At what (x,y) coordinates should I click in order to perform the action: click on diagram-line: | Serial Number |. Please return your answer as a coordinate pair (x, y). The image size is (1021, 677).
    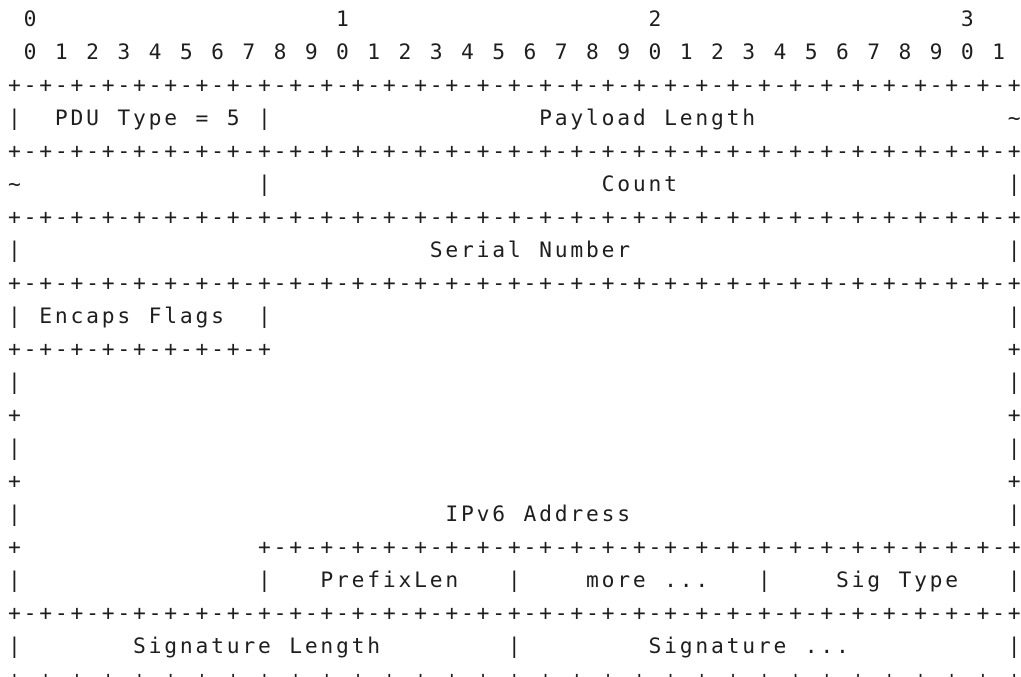
    Looking at the image, I should click on (514, 250).